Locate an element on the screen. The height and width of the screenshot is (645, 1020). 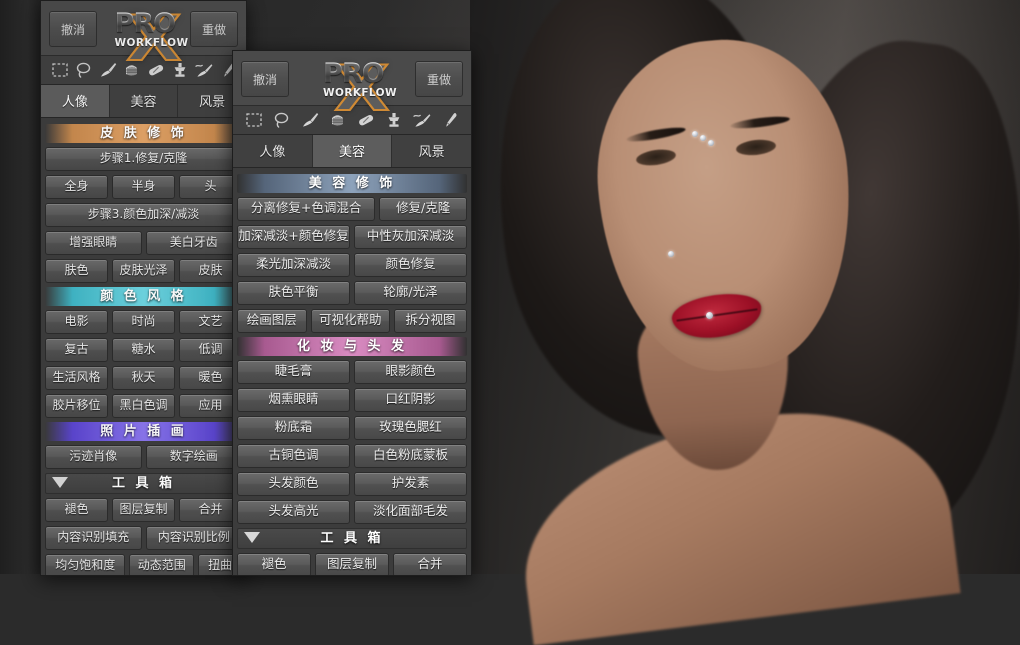
action-button-胶片移位: 胶片移位 is located at coordinates (76, 406).